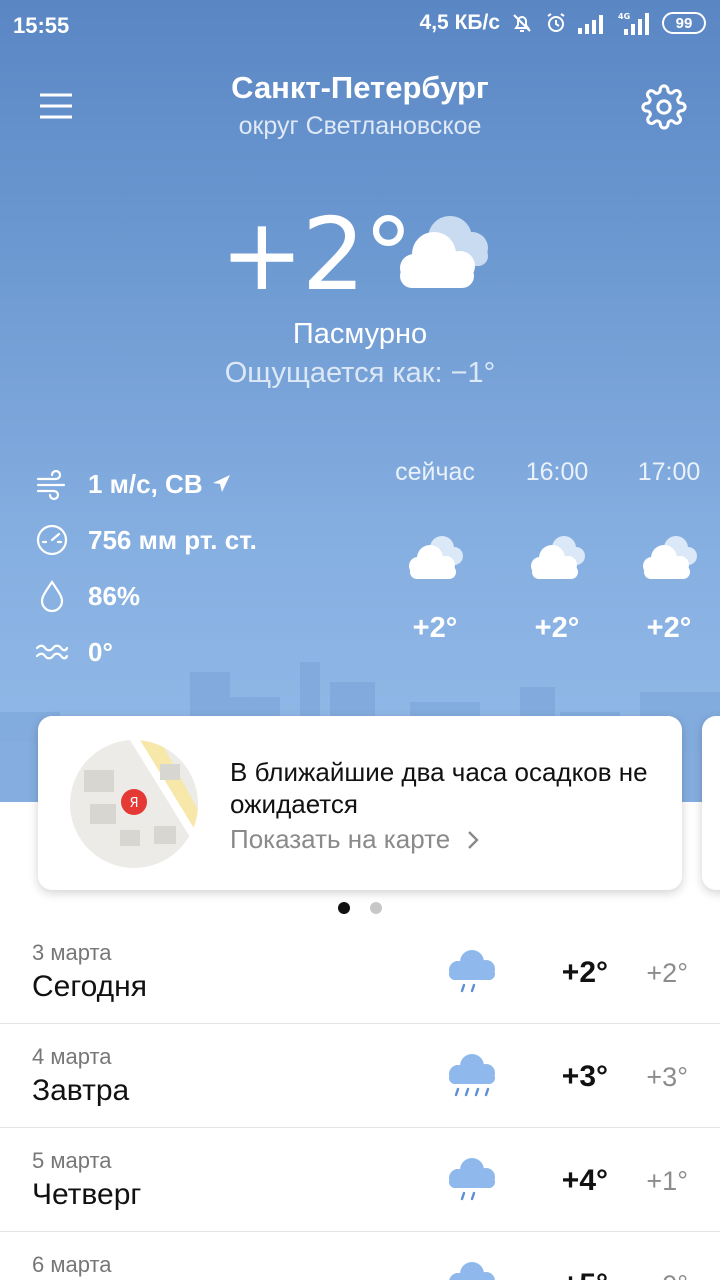 Image resolution: width=720 pixels, height=1280 pixels. Describe the element at coordinates (72, 1056) in the screenshot. I see `day-date: 4 марта` at that location.